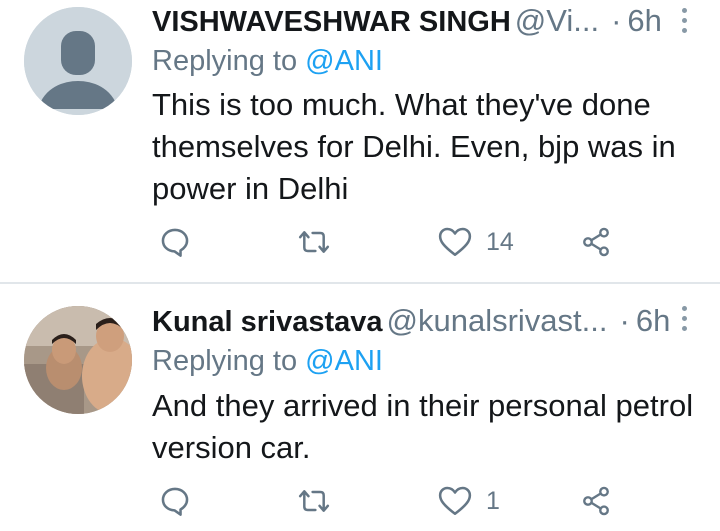 Image resolution: width=720 pixels, height=531 pixels. Describe the element at coordinates (386, 242) in the screenshot. I see `action-bar: 14` at that location.